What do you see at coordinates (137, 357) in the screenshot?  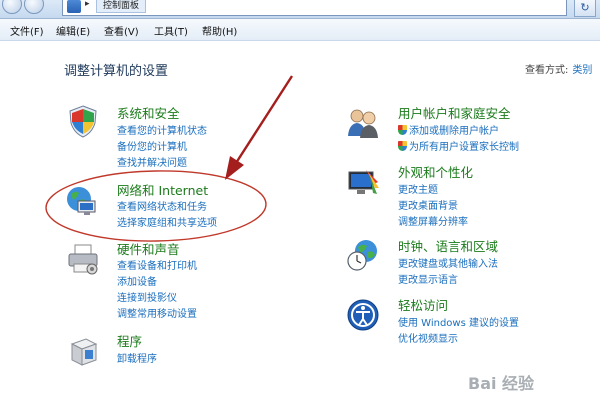 I see `link-uninstall-program: 卸载程序` at bounding box center [137, 357].